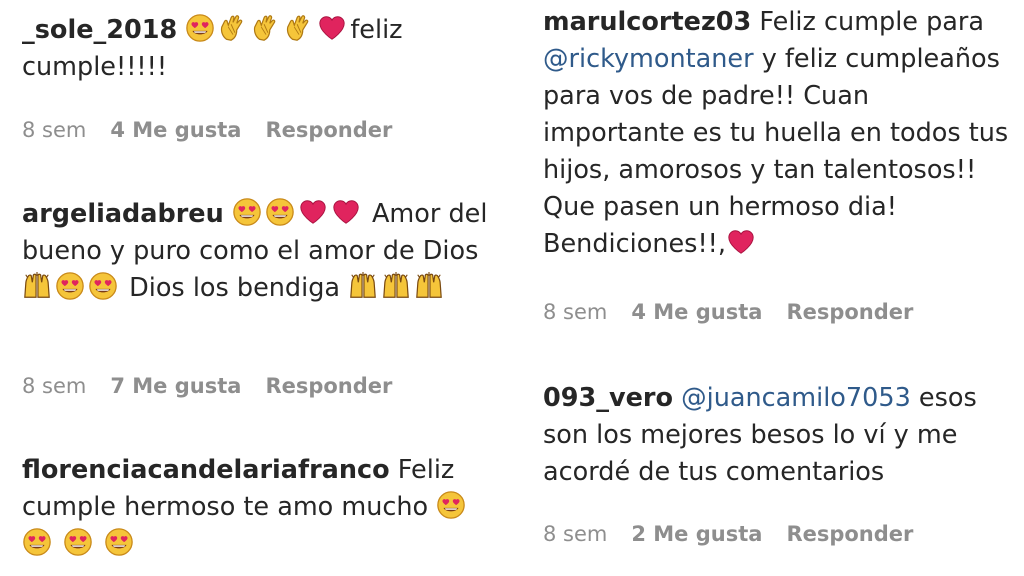 Image resolution: width=1024 pixels, height=576 pixels. Describe the element at coordinates (647, 22) in the screenshot. I see `comment-username: marulcortez03` at that location.